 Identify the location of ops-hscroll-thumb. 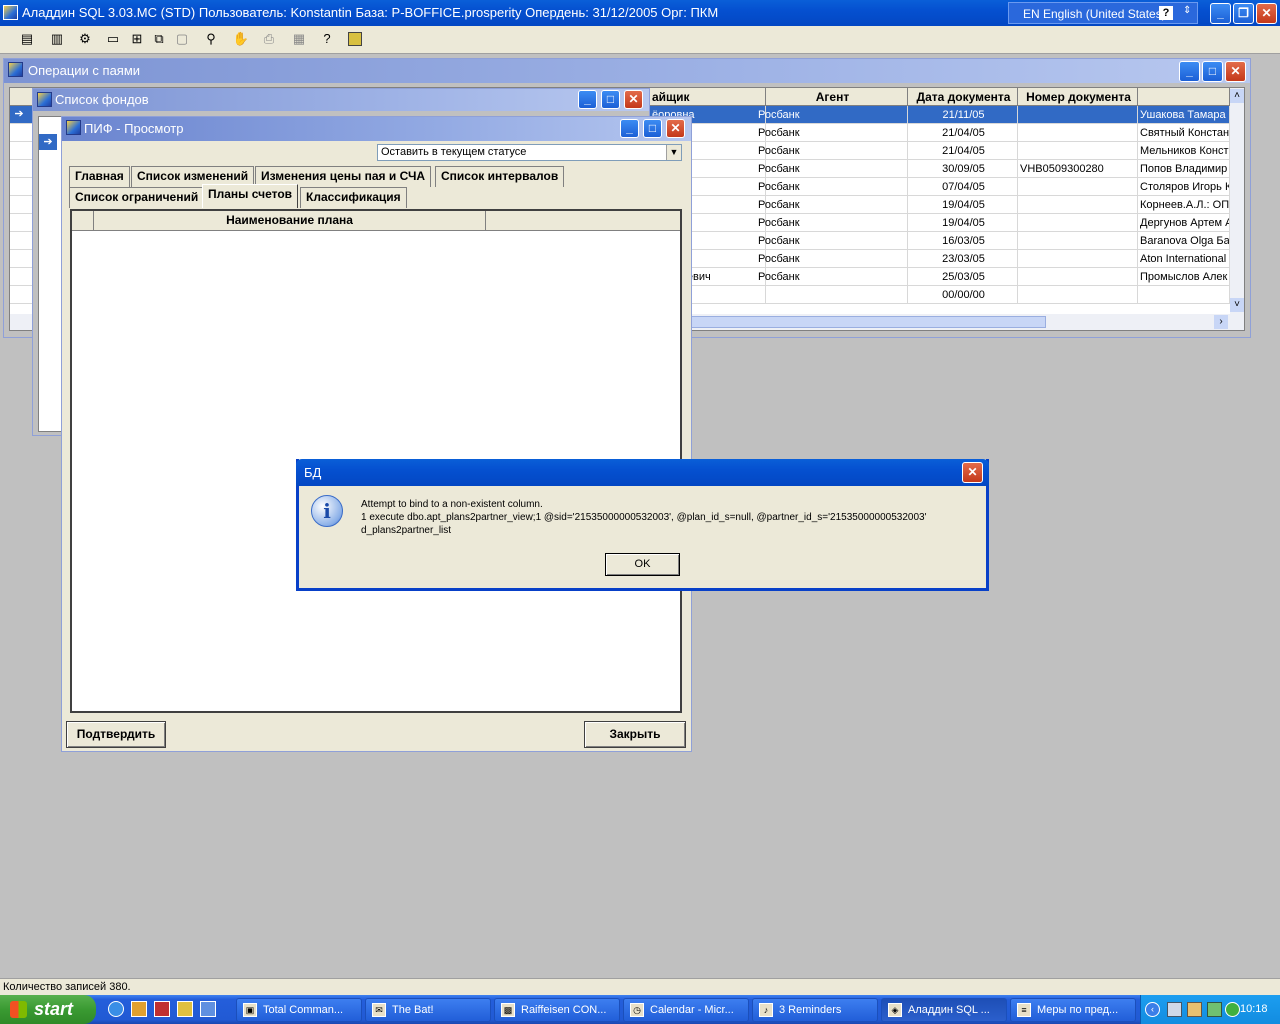
(868, 322).